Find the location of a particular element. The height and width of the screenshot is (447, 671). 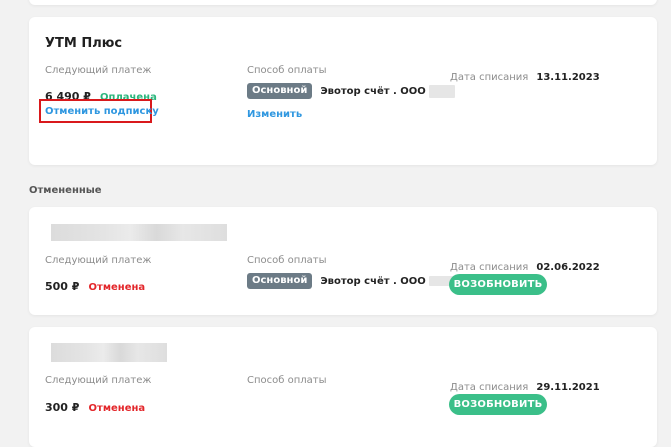

cancel-subscription-link: Отменить подписку is located at coordinates (102, 111).